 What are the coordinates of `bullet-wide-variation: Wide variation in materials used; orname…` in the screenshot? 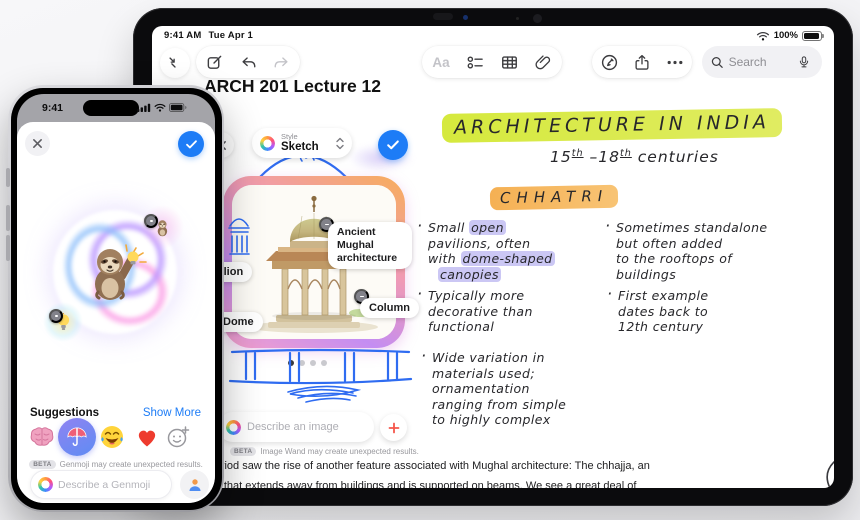 It's located at (493, 388).